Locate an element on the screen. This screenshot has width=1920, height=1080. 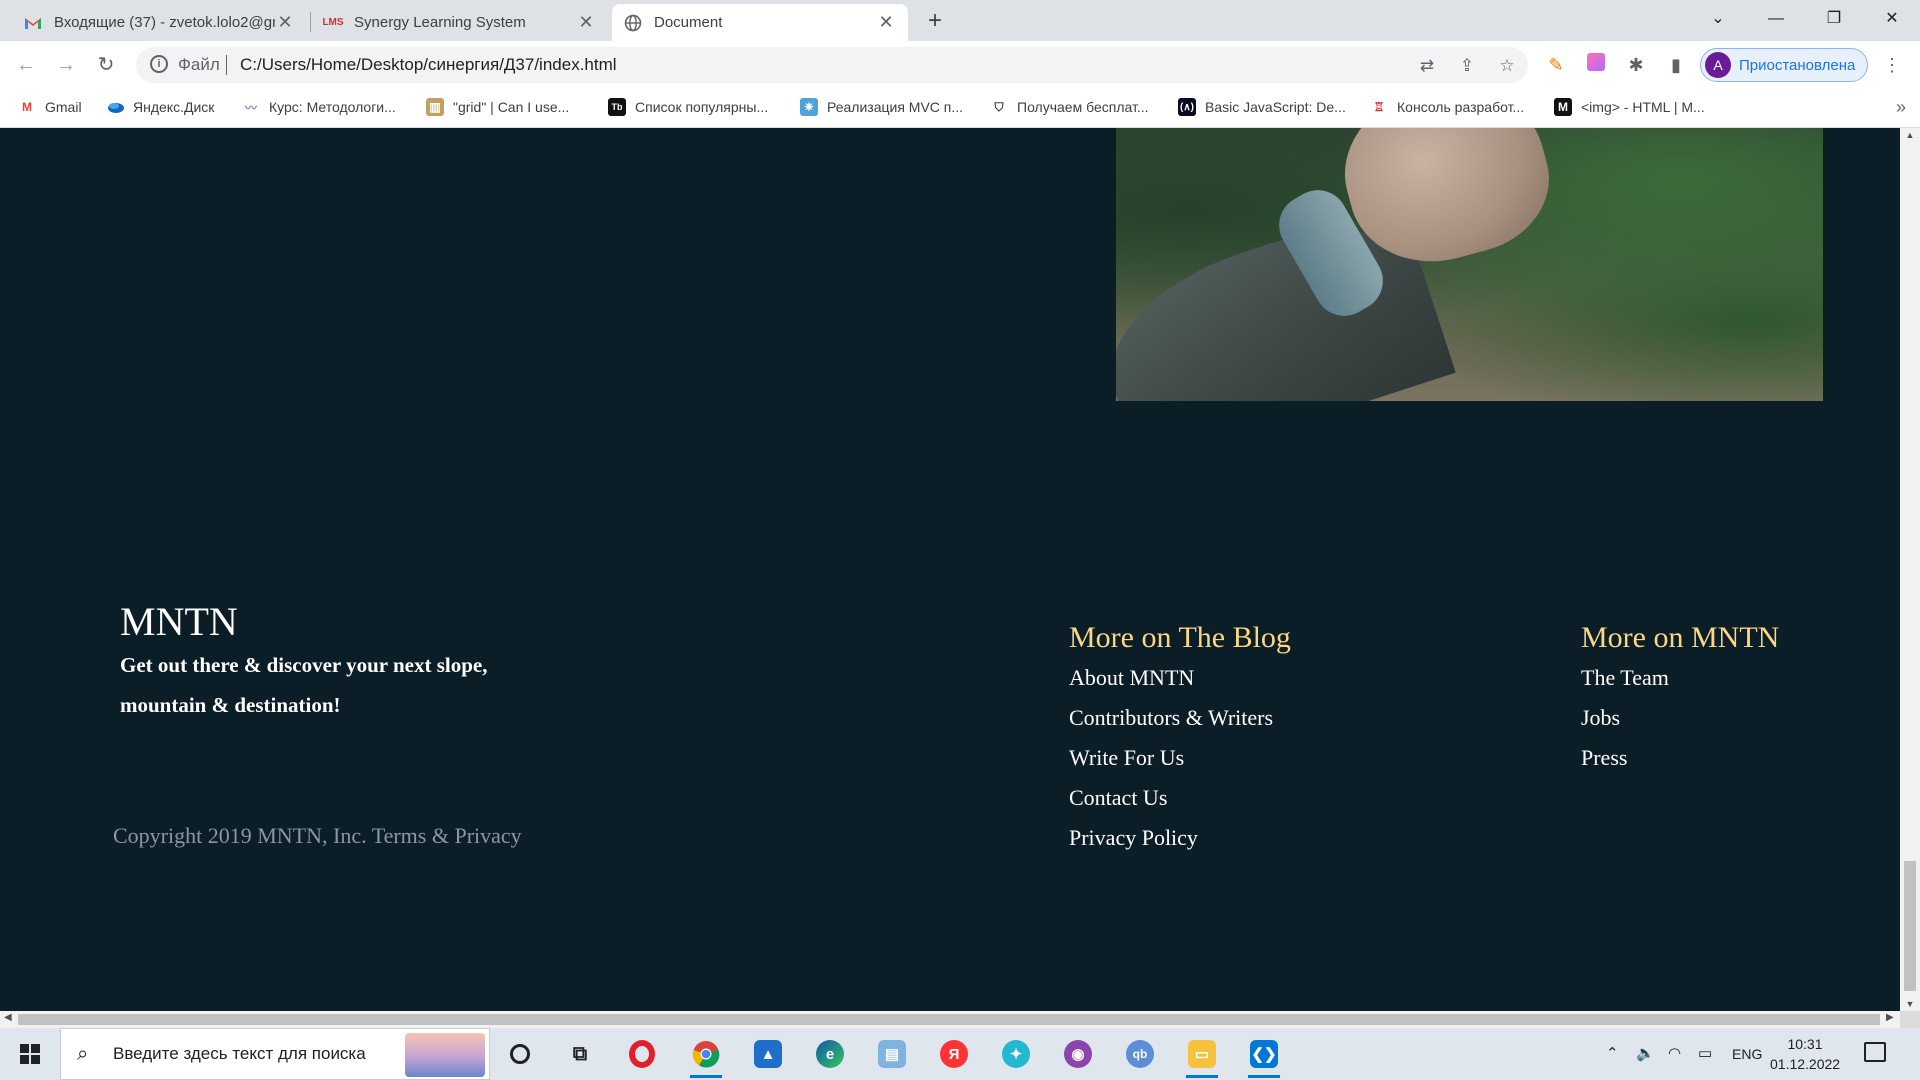
notification-center-icon is located at coordinates (1875, 1052).